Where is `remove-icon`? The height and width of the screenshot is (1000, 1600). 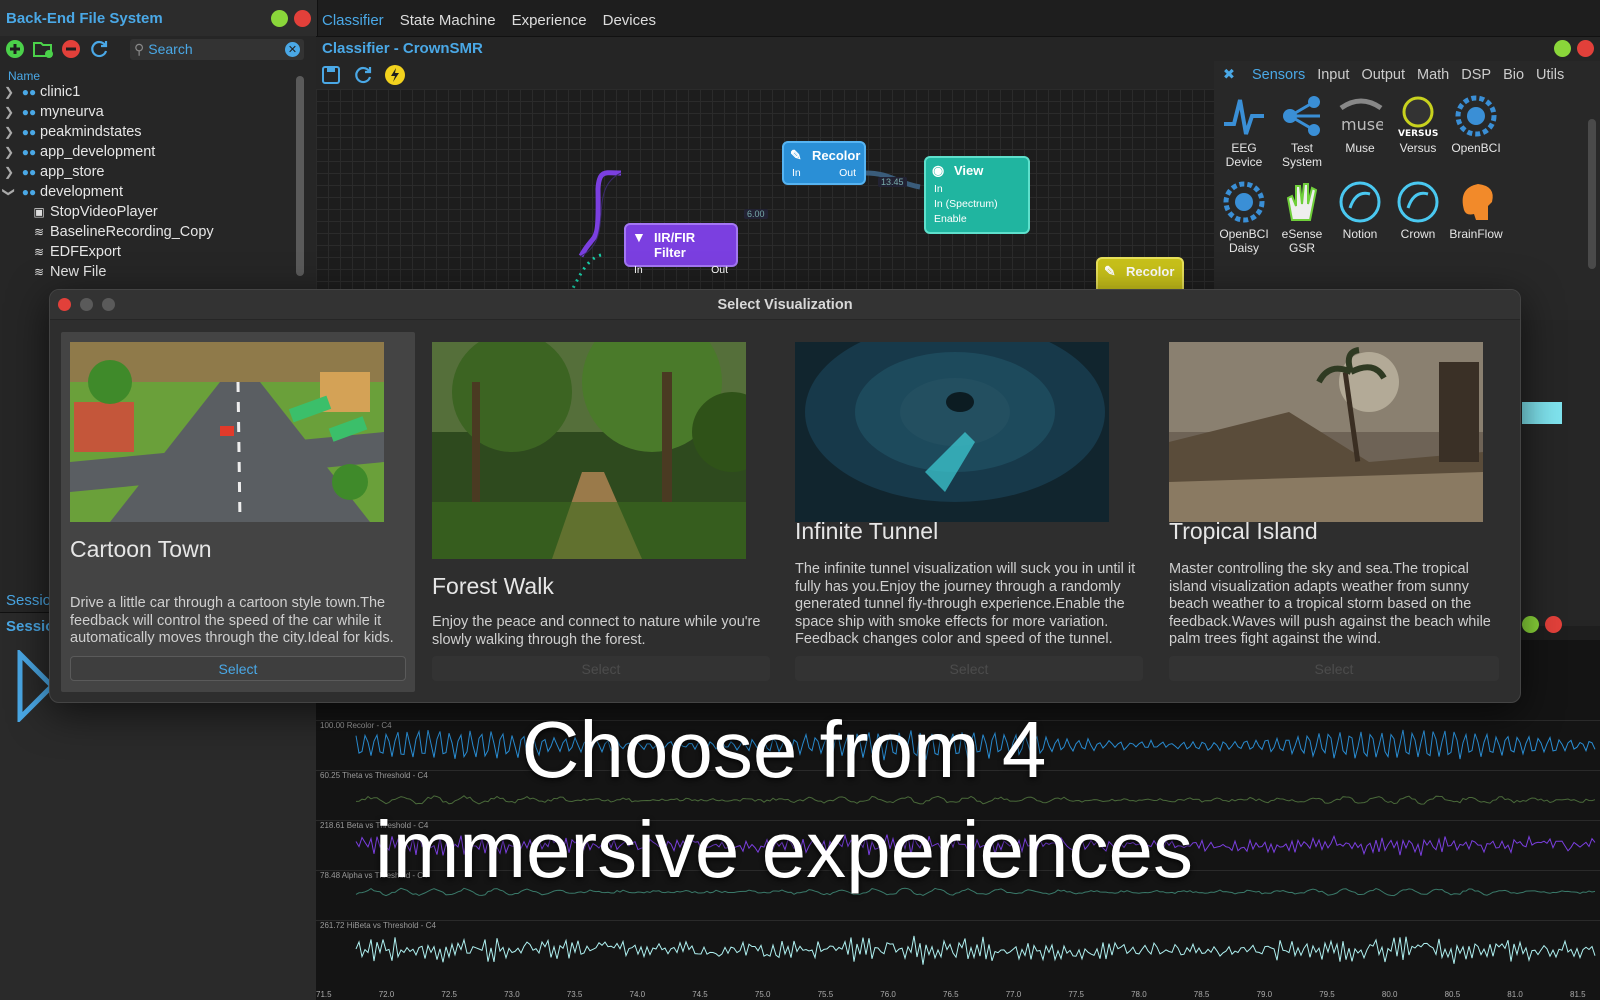
remove-icon is located at coordinates (71, 49).